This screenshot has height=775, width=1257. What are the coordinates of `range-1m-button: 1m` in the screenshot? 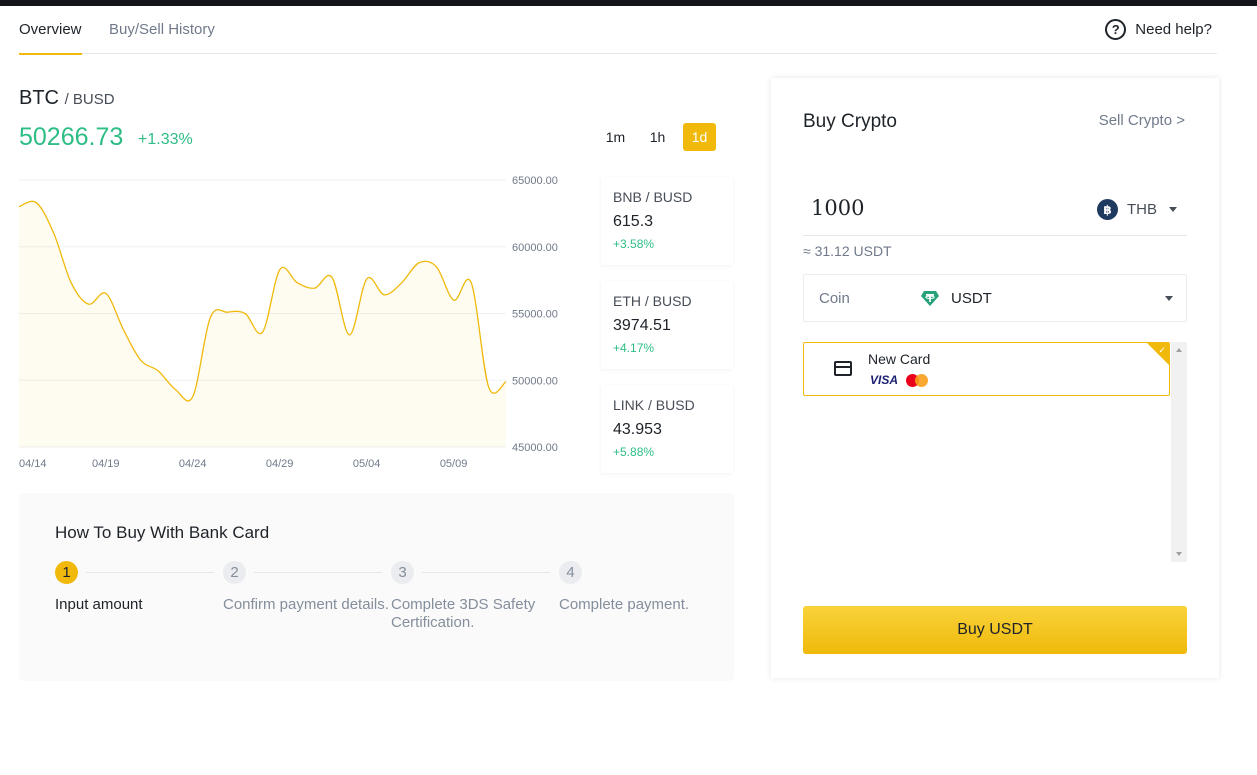 It's located at (615, 137).